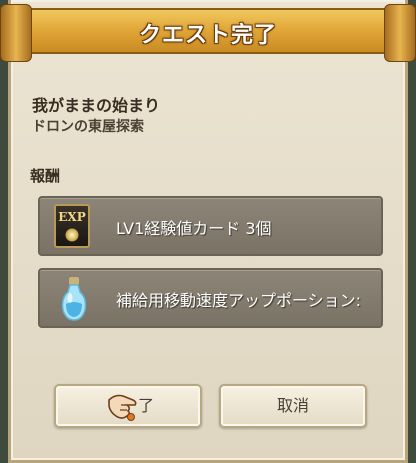 This screenshot has width=416, height=463. I want to click on potion-icon, so click(74, 299).